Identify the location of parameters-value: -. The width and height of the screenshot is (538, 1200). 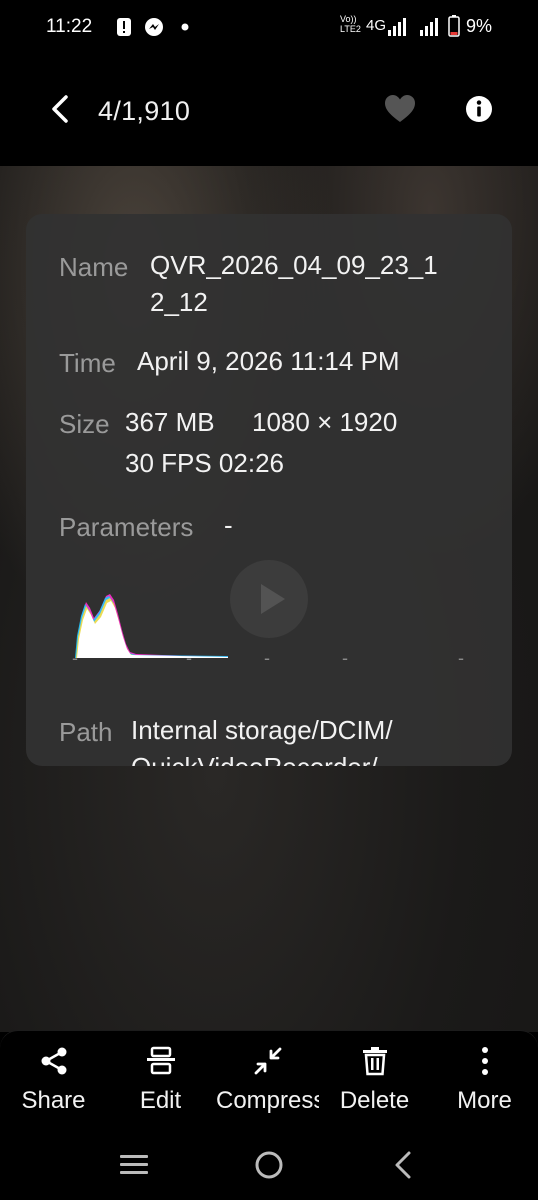
(228, 525).